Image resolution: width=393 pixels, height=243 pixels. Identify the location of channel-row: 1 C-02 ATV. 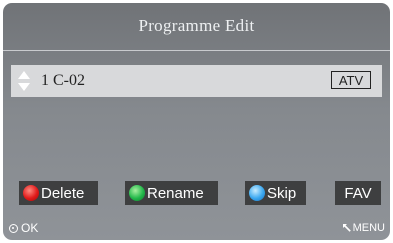
(196, 81).